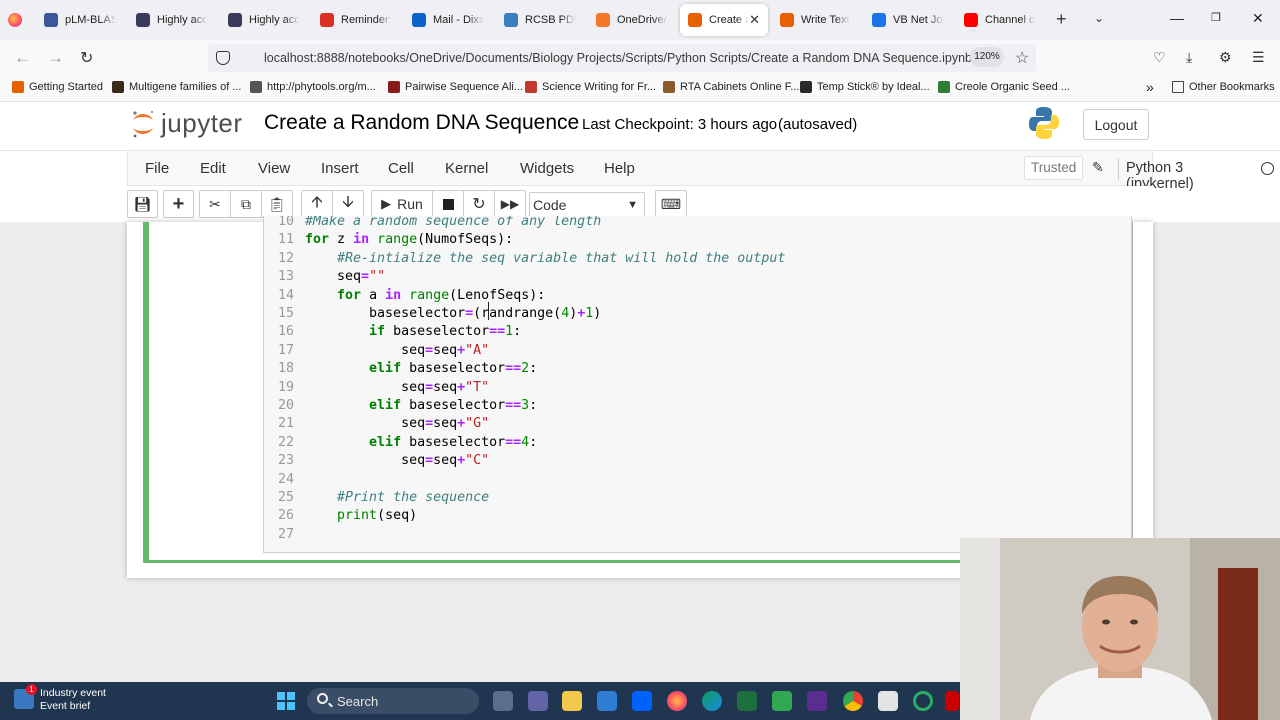  I want to click on browser-tab: Reminder: \, so click(356, 20).